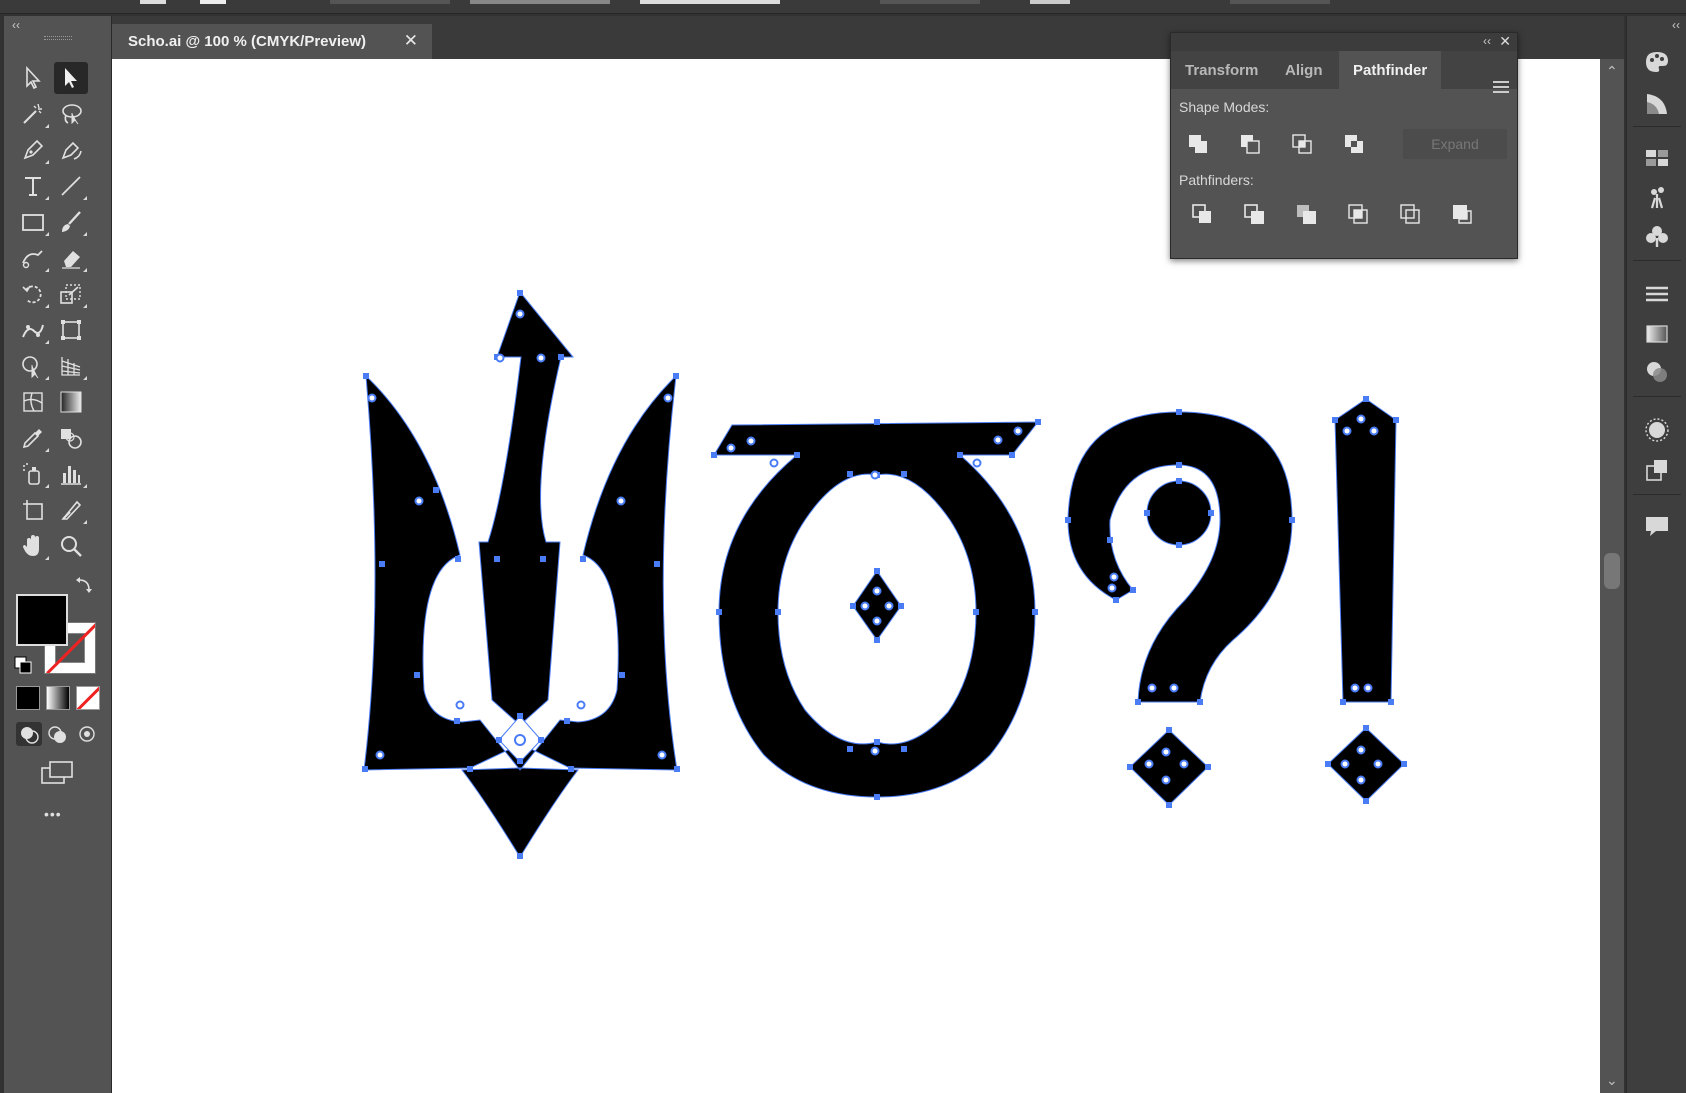 This screenshot has width=1686, height=1093. What do you see at coordinates (58, 734) in the screenshot?
I see `draw-modes` at bounding box center [58, 734].